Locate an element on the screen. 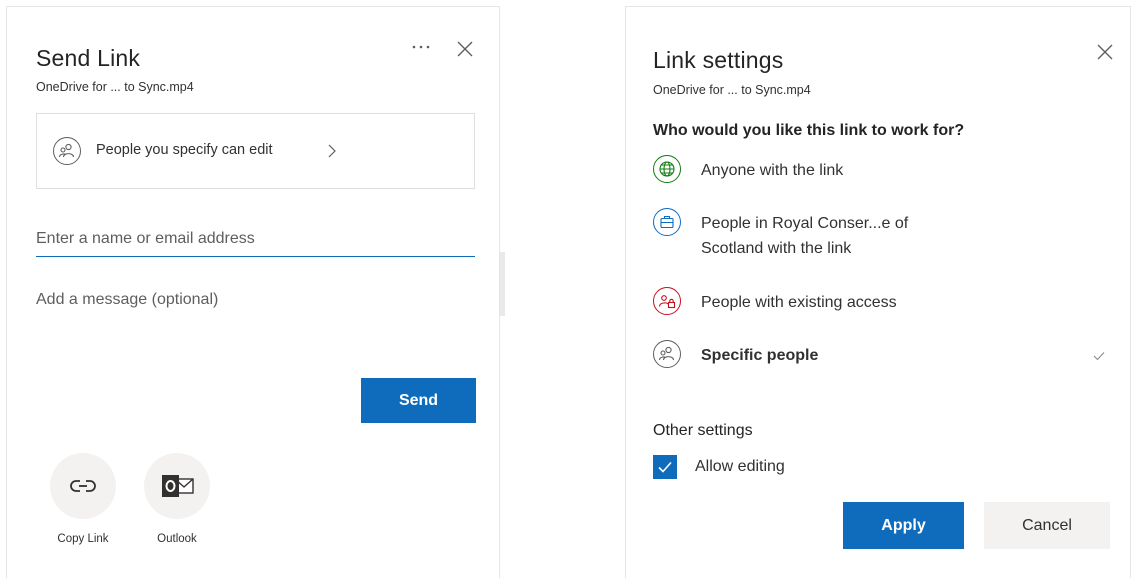 The width and height of the screenshot is (1132, 578). outlook-label: Outlook is located at coordinates (177, 539).